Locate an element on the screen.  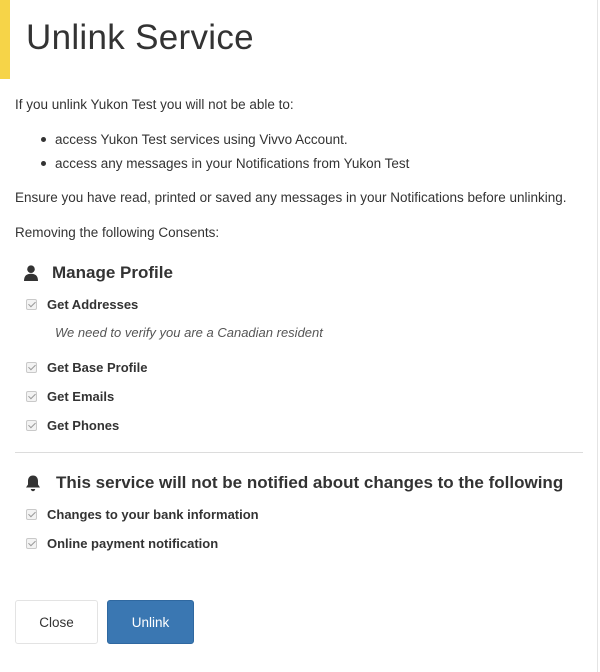
removing-text: Removing the following Consents: is located at coordinates (117, 232).